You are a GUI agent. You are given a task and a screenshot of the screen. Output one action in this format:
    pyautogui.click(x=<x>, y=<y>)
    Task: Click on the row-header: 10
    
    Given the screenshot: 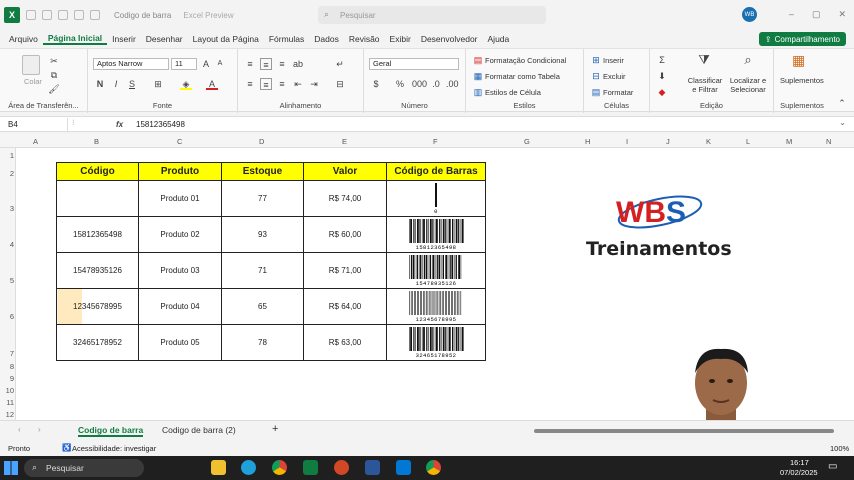 What is the action you would take?
    pyautogui.click(x=8, y=390)
    